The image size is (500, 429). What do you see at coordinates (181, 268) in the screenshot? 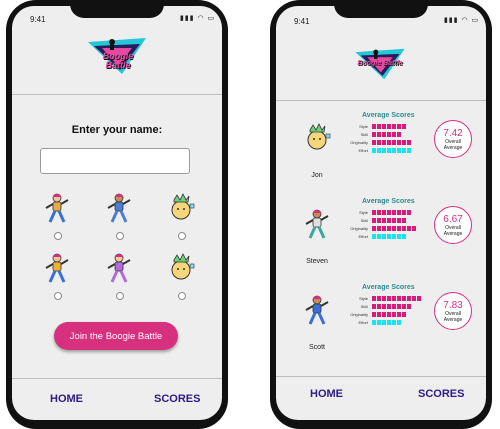
I see `dancer-avatar-6-icon` at bounding box center [181, 268].